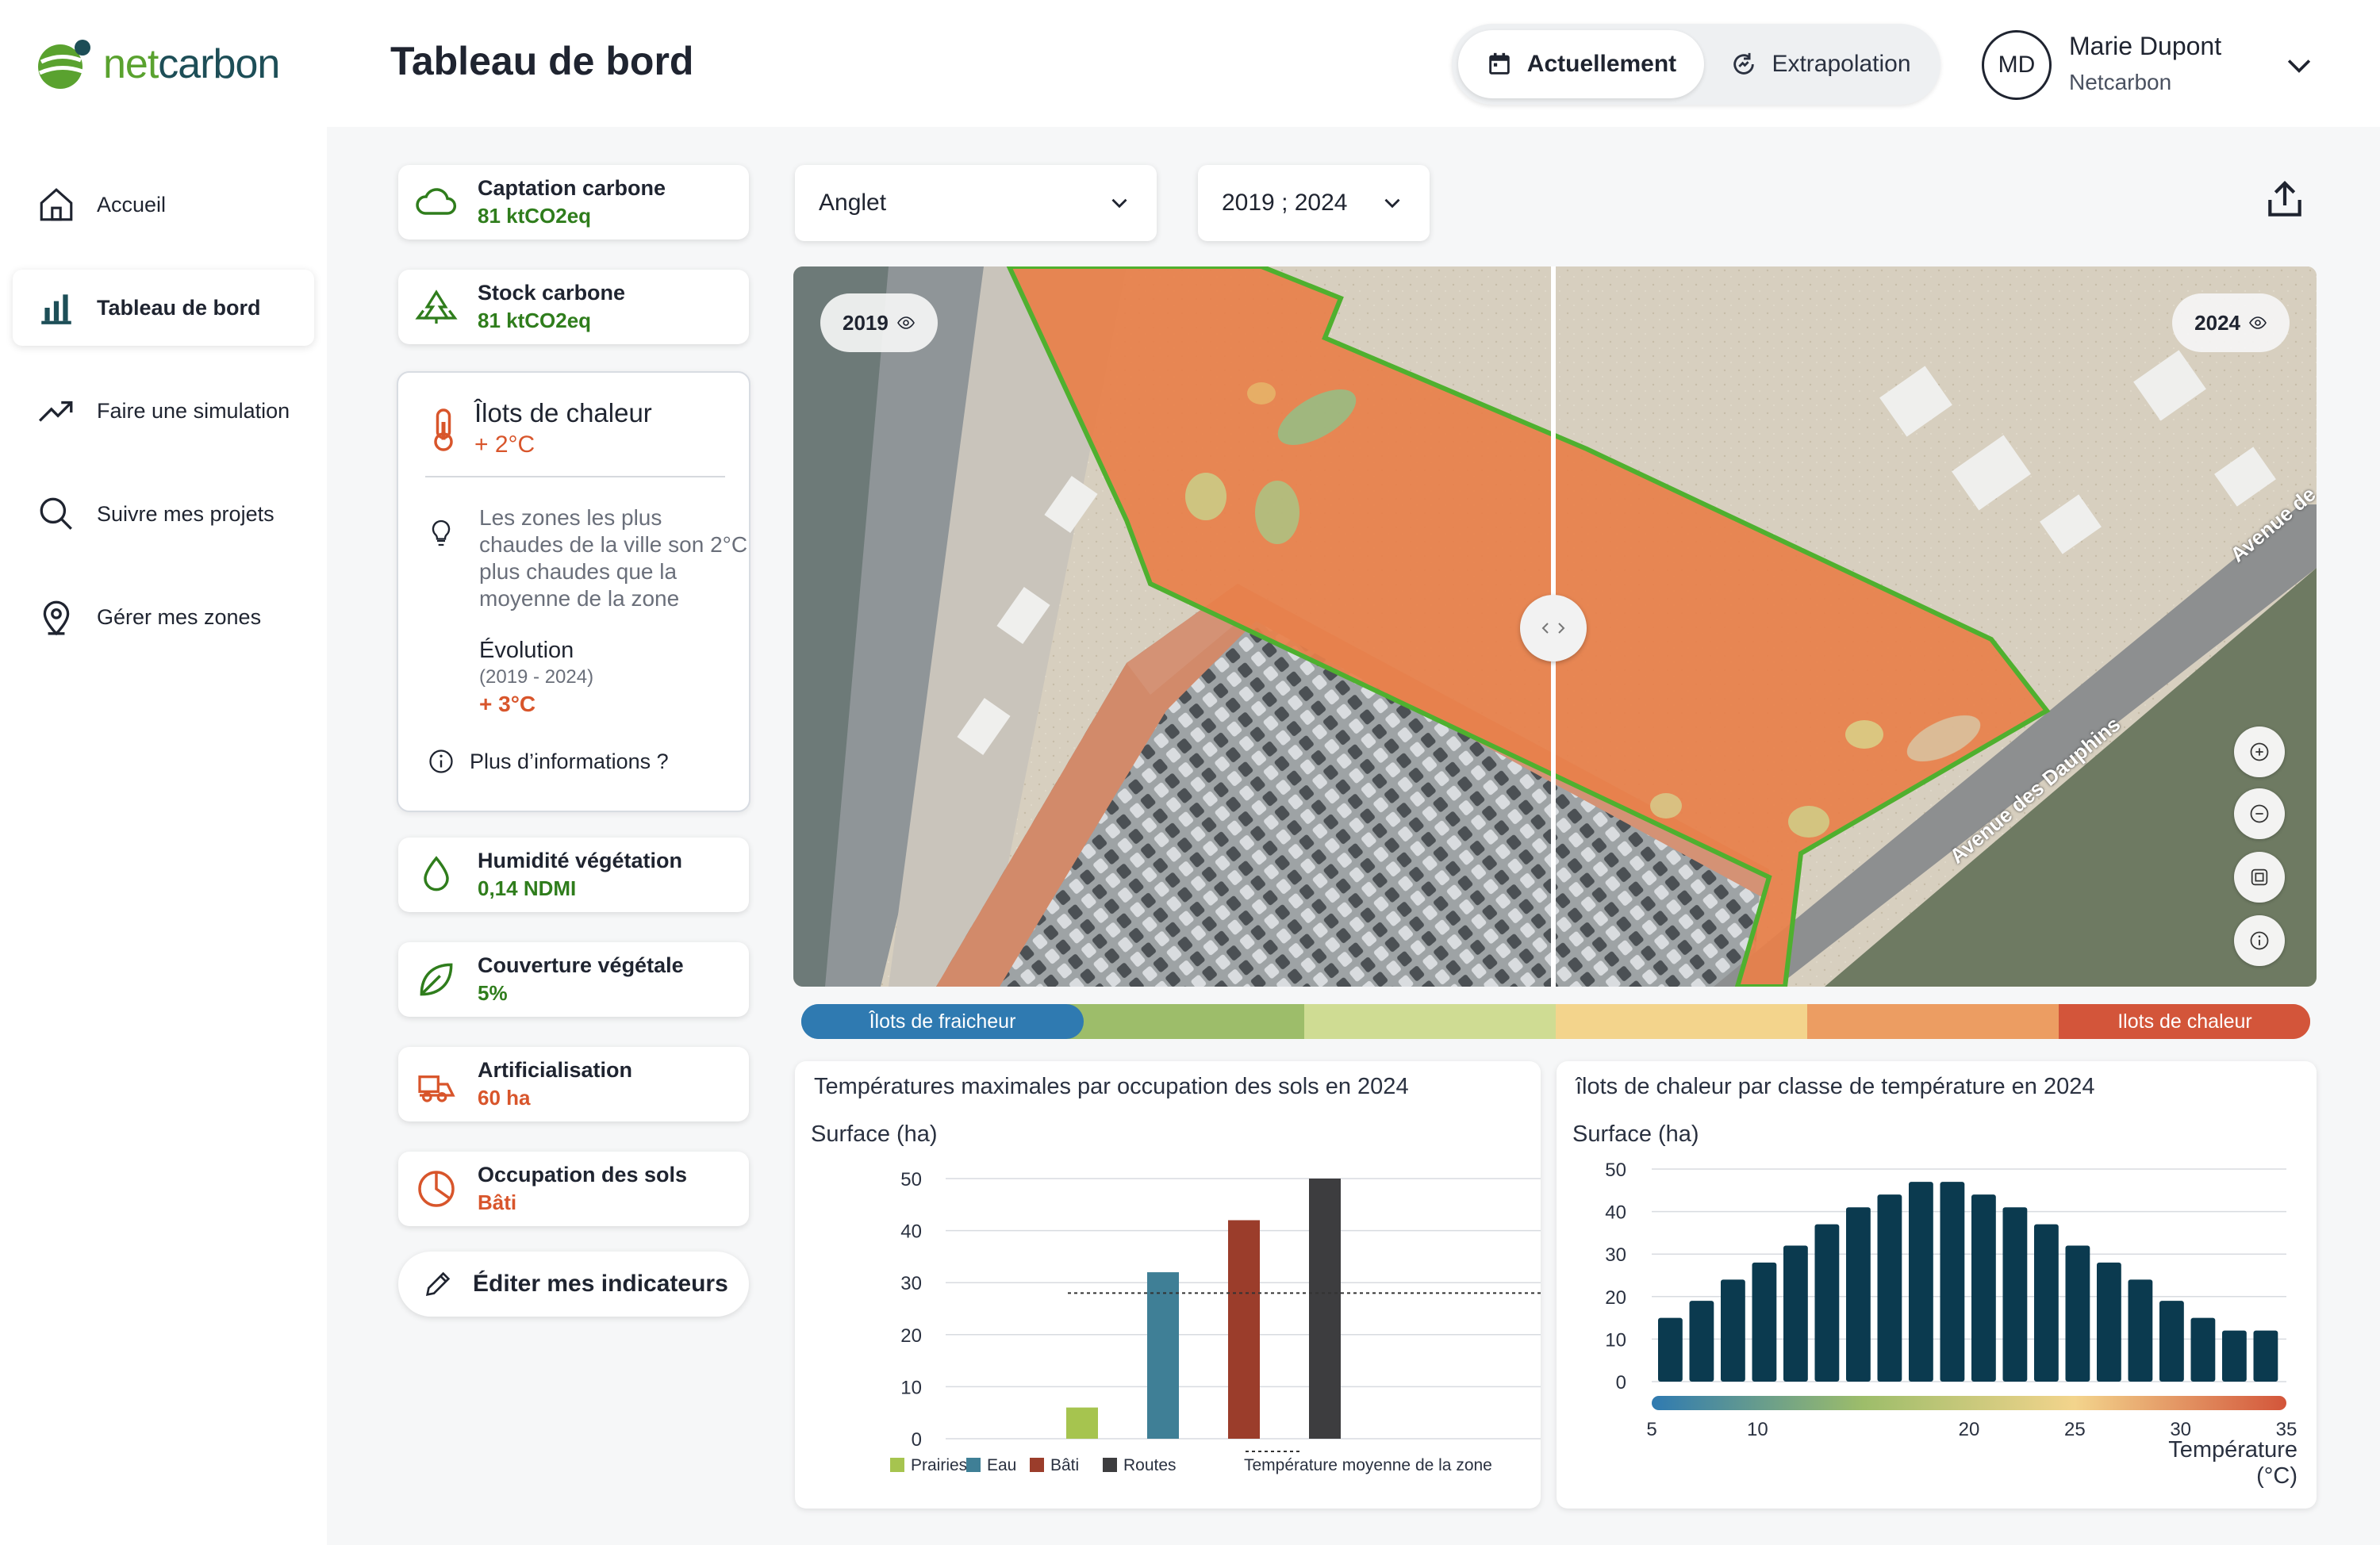  What do you see at coordinates (1969, 1403) in the screenshot?
I see `temperature-colorbar` at bounding box center [1969, 1403].